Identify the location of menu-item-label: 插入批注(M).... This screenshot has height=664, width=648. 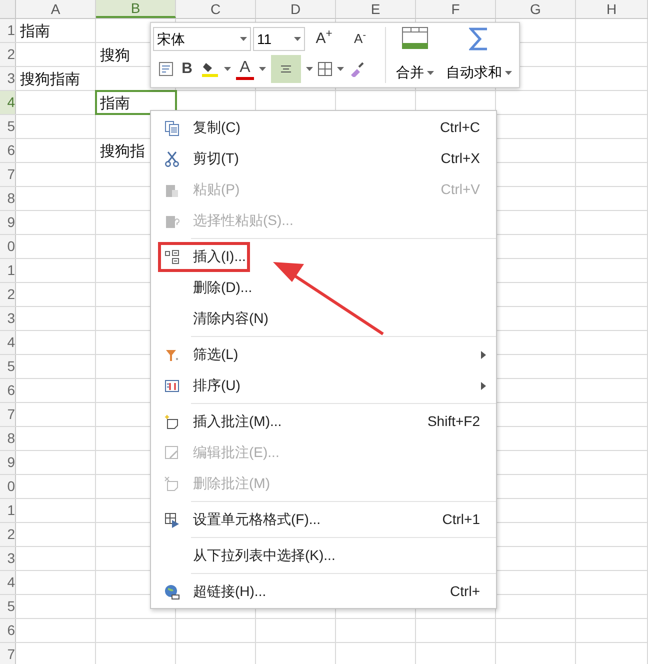
(237, 421).